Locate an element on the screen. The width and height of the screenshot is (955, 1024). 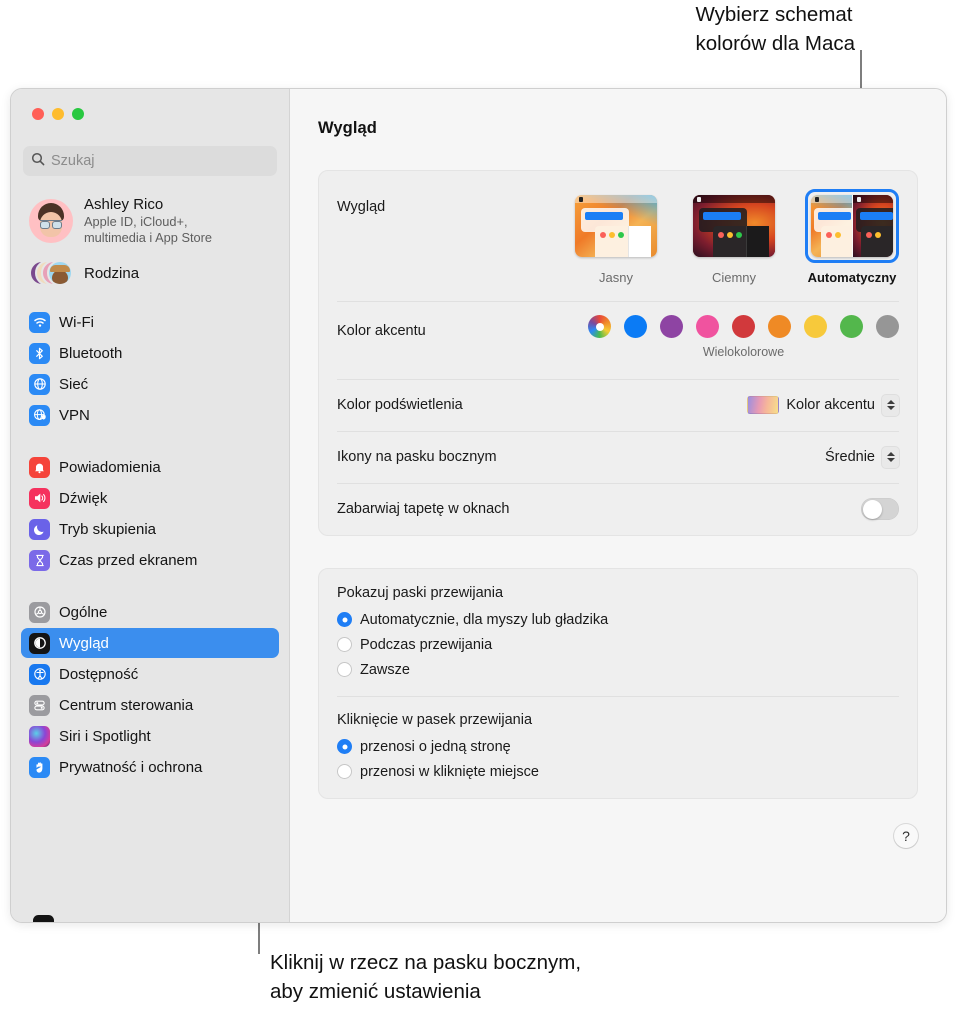
accent-swatch-orange is located at coordinates (779, 326).